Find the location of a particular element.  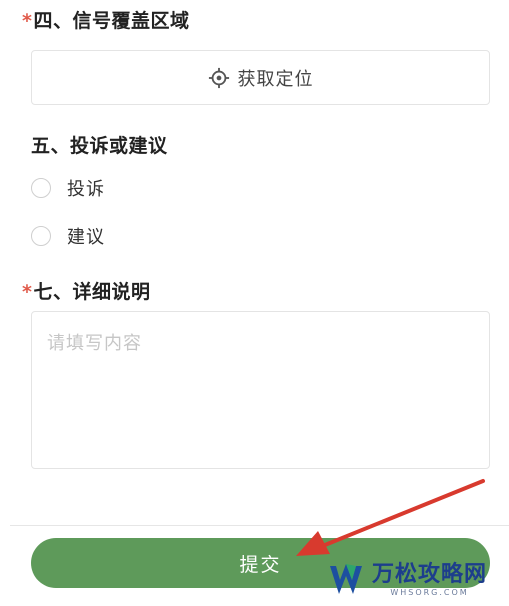

section-title-complaint: 五、投诉或建议 is located at coordinates (99, 144).